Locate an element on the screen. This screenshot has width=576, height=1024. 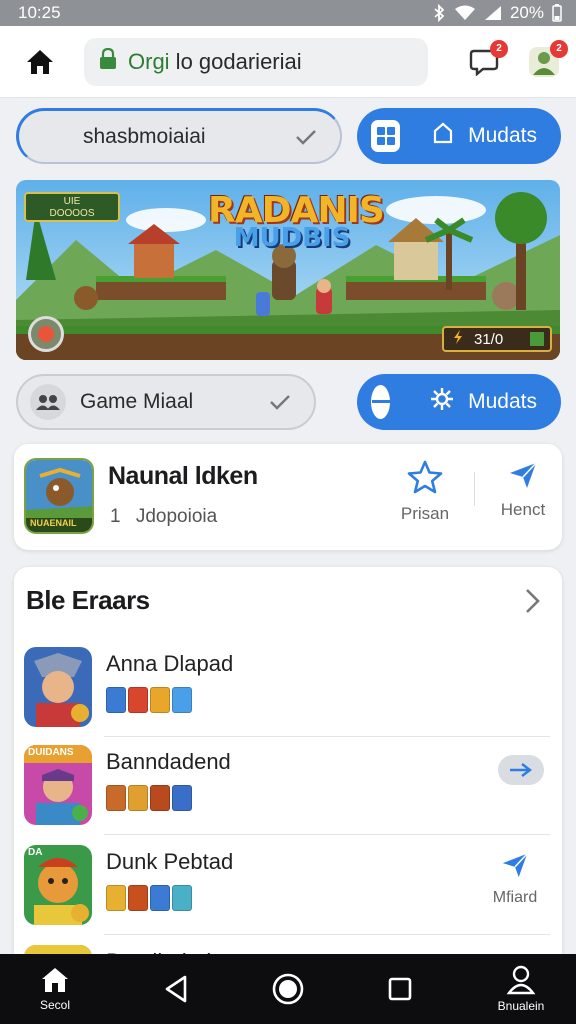
list-item: DA Dunk Pebtad Mfiard is located at coordinates (288, 886).